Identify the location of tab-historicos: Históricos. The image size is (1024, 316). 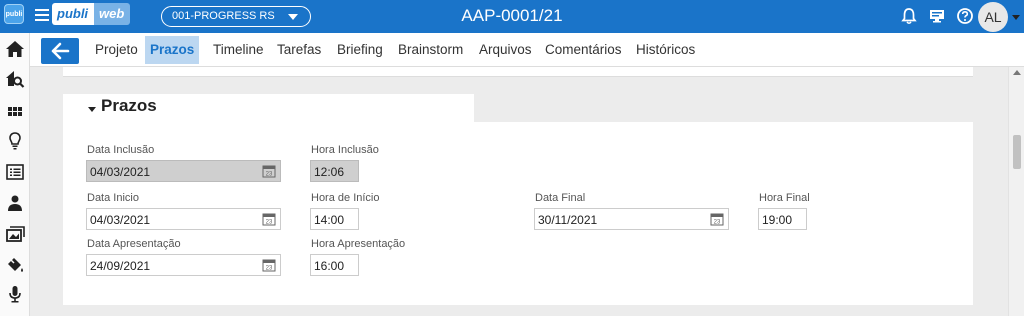
(665, 50).